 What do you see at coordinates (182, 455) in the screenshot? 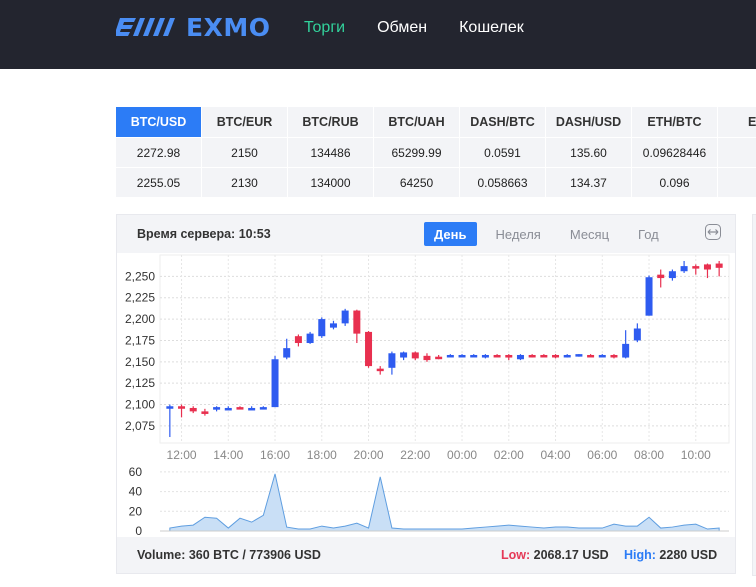
I see `x-tick-label: 12:00` at bounding box center [182, 455].